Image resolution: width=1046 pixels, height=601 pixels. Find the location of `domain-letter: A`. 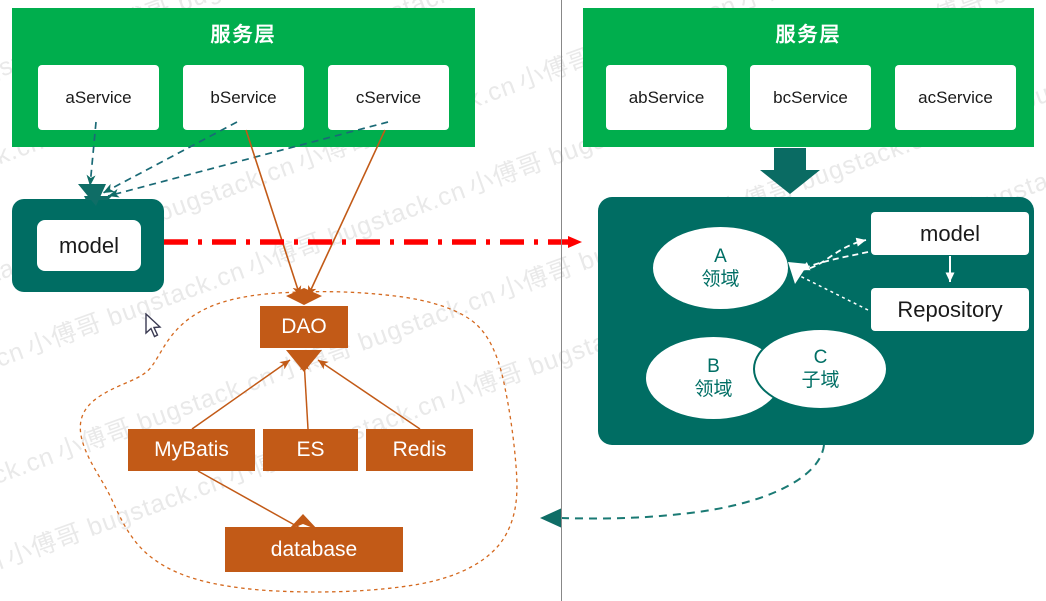

domain-letter: A is located at coordinates (720, 256).